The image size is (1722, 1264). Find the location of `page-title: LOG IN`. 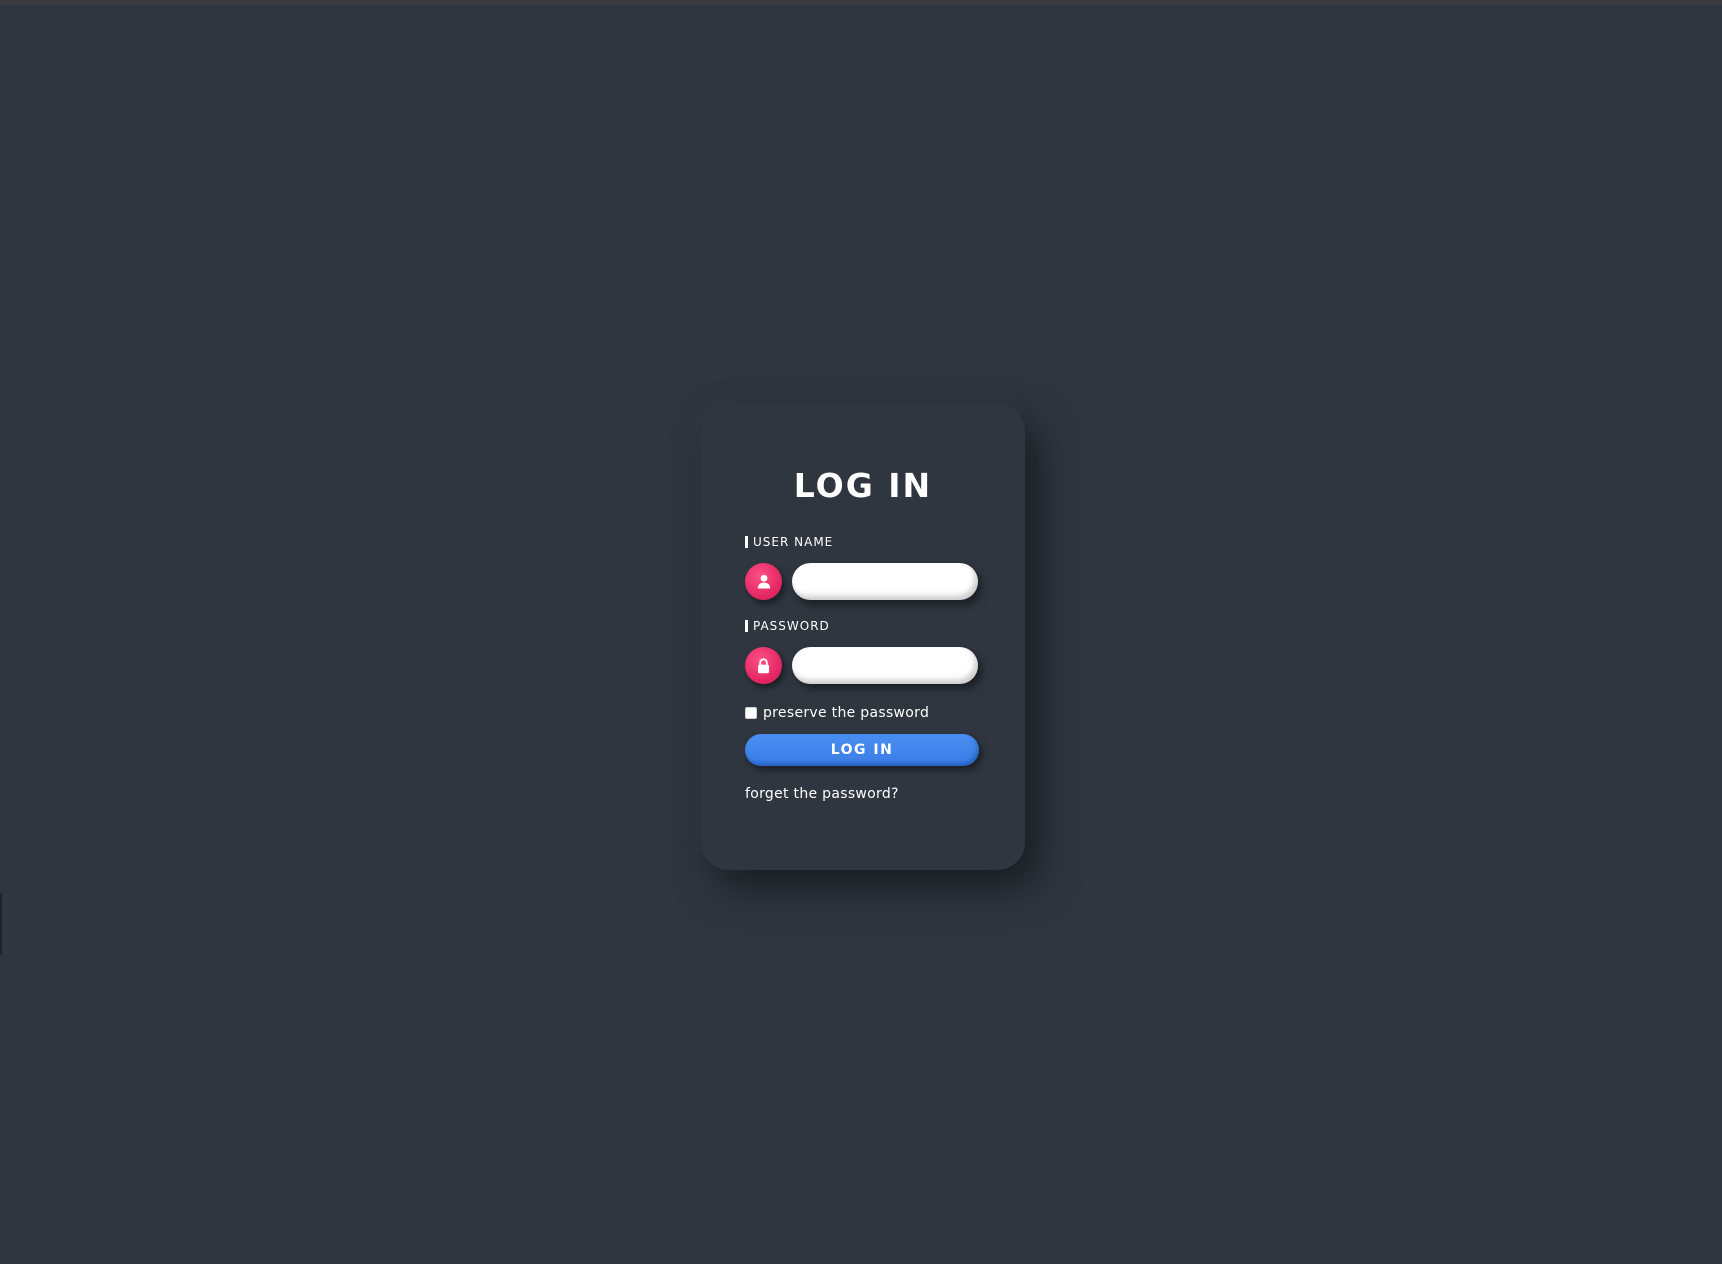

page-title: LOG IN is located at coordinates (863, 485).